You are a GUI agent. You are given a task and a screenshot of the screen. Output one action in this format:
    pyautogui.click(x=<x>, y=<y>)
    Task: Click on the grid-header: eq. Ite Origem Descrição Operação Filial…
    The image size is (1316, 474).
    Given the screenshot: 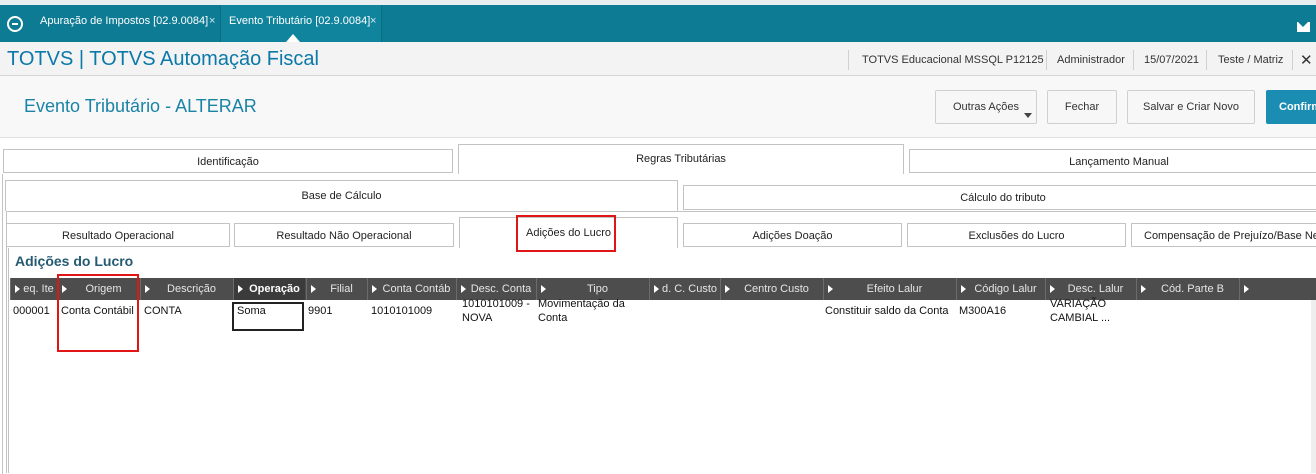 What is the action you would take?
    pyautogui.click(x=663, y=289)
    